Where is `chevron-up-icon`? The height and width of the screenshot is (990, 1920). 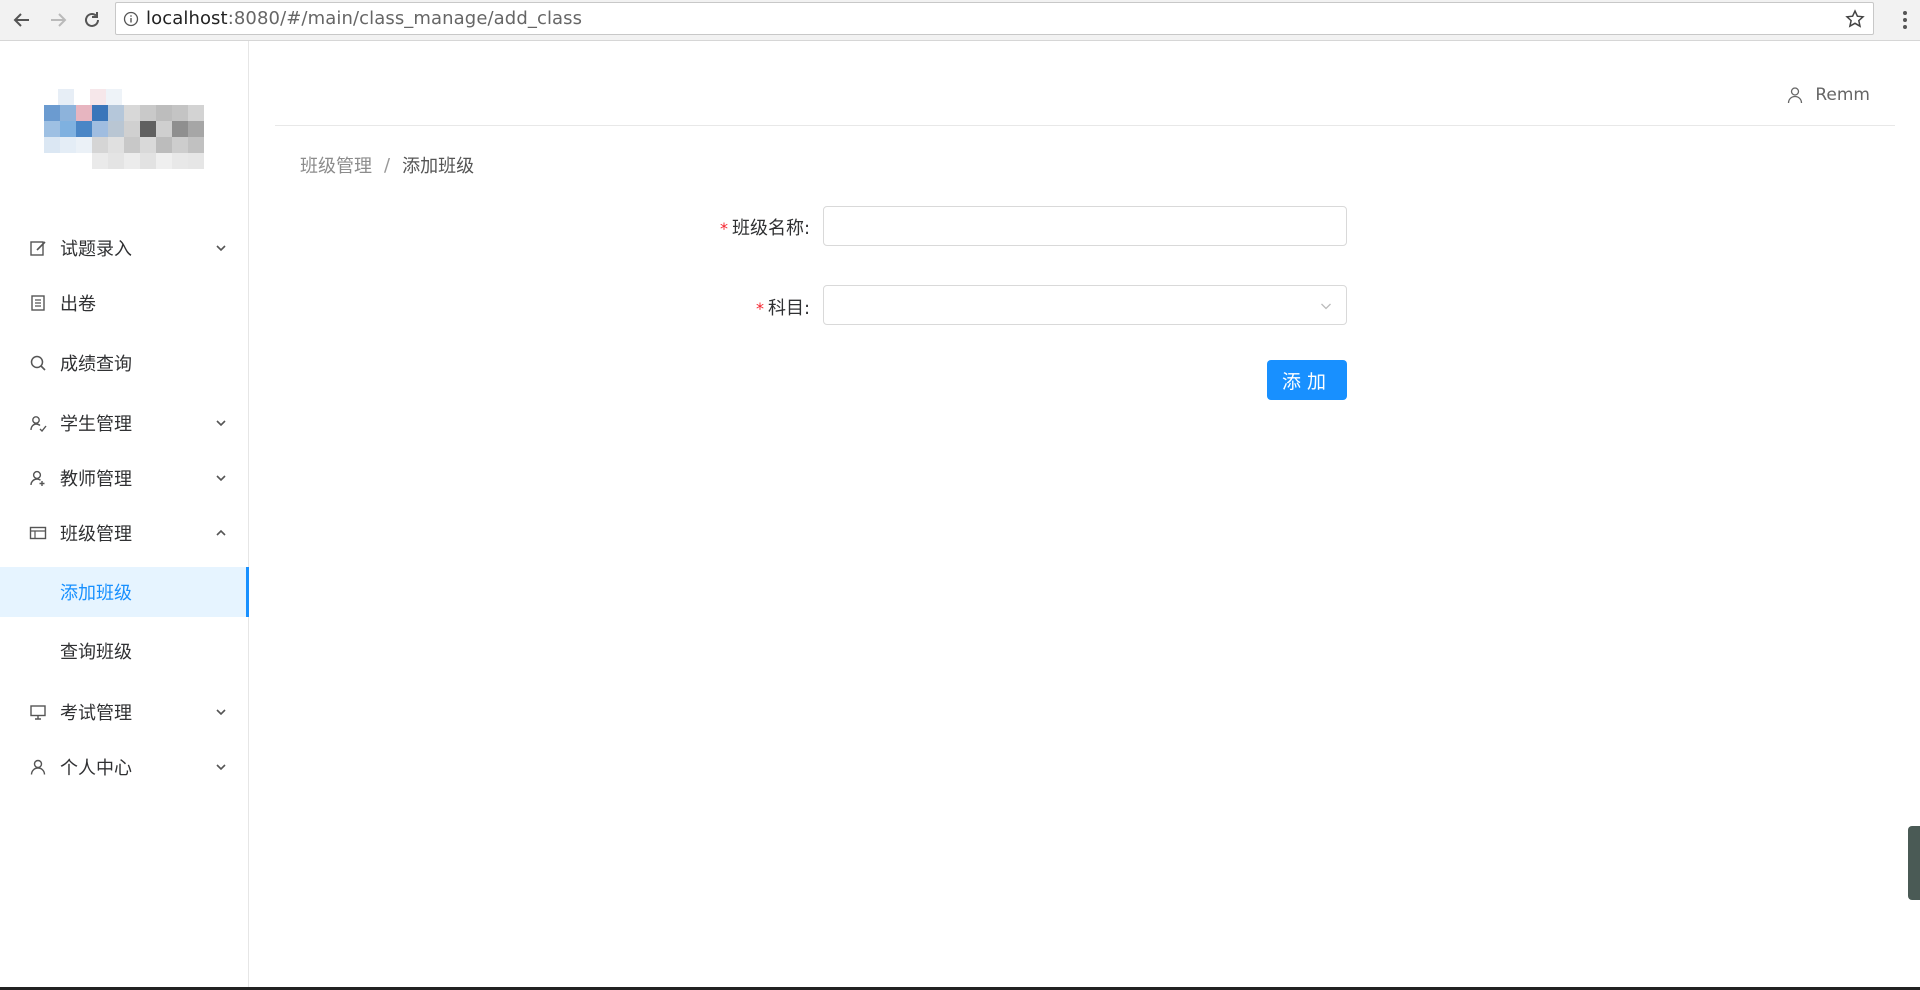
chevron-up-icon is located at coordinates (221, 532).